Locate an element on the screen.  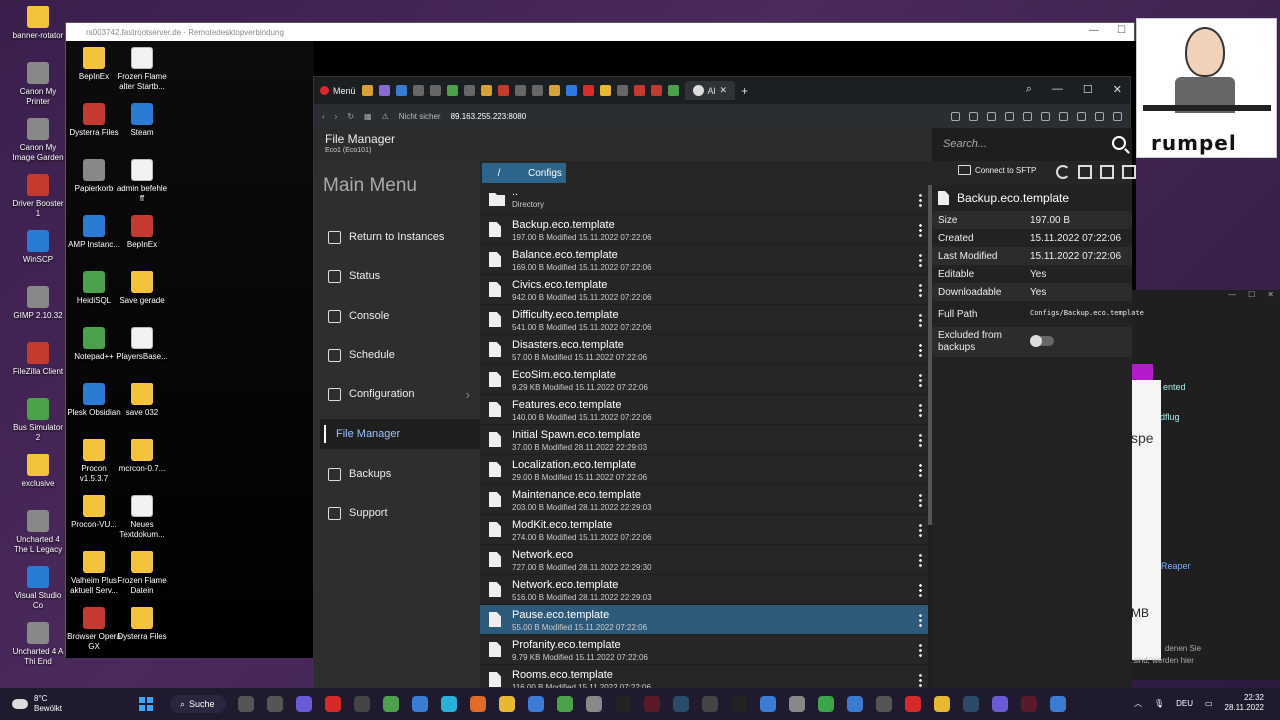
refresh-icon is located at coordinates (1063, 172).